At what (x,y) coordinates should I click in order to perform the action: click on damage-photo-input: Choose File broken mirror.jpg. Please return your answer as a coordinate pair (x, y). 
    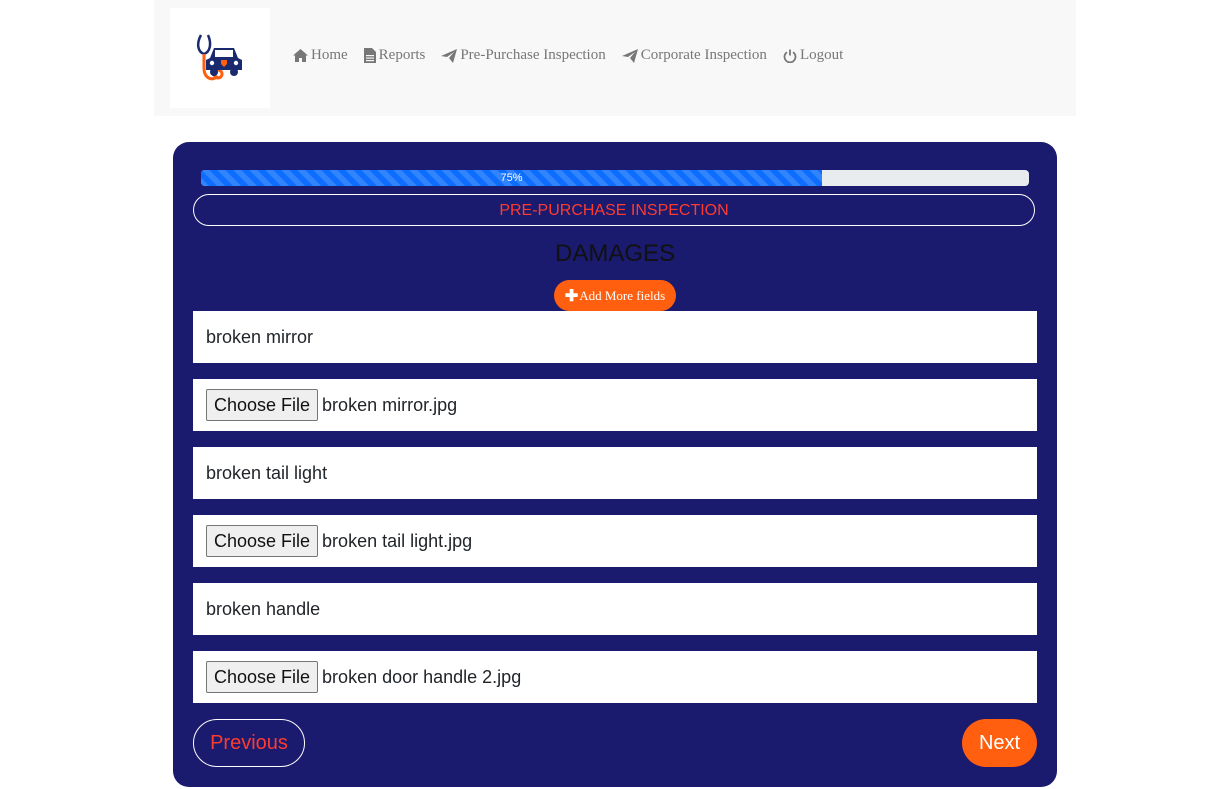
    Looking at the image, I should click on (615, 405).